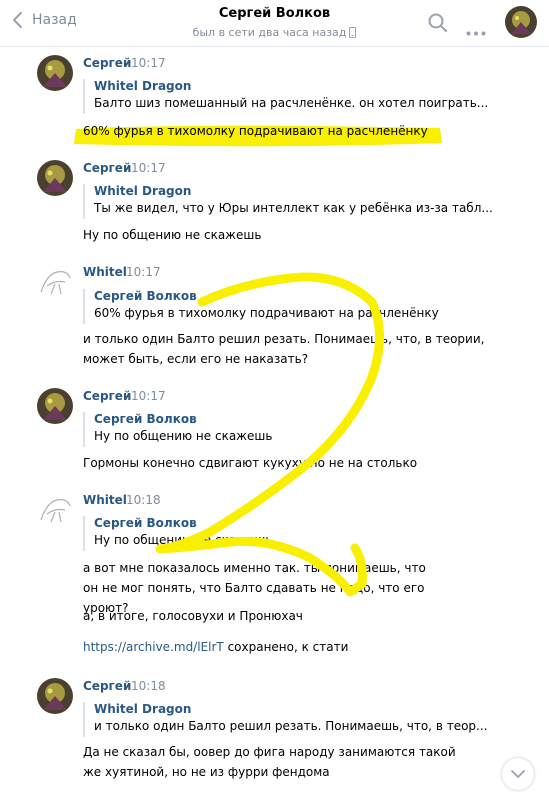 This screenshot has width=549, height=803. I want to click on mobile-icon, so click(353, 32).